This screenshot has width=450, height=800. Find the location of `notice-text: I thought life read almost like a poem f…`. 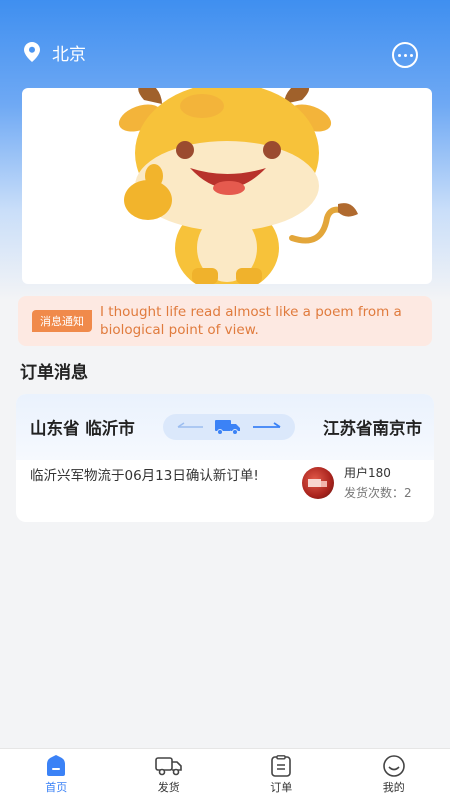

notice-text: I thought life read almost like a poem f… is located at coordinates (251, 321).